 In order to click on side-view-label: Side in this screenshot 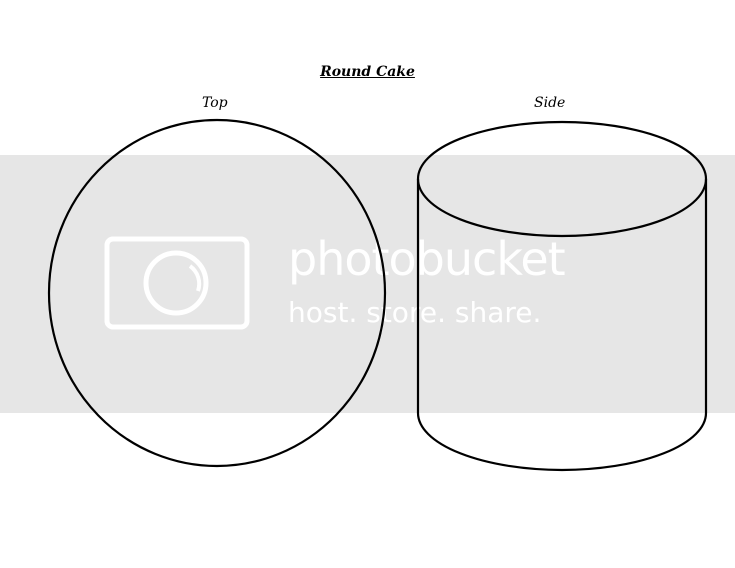, I will do `click(550, 103)`.